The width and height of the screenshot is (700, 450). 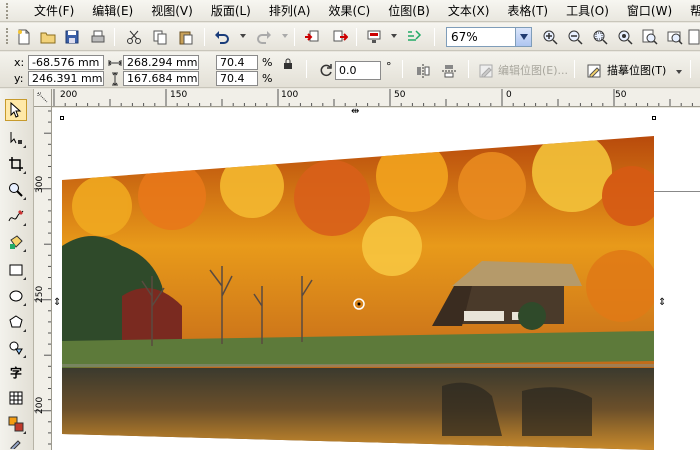 What do you see at coordinates (160, 37) in the screenshot?
I see `copy-icon` at bounding box center [160, 37].